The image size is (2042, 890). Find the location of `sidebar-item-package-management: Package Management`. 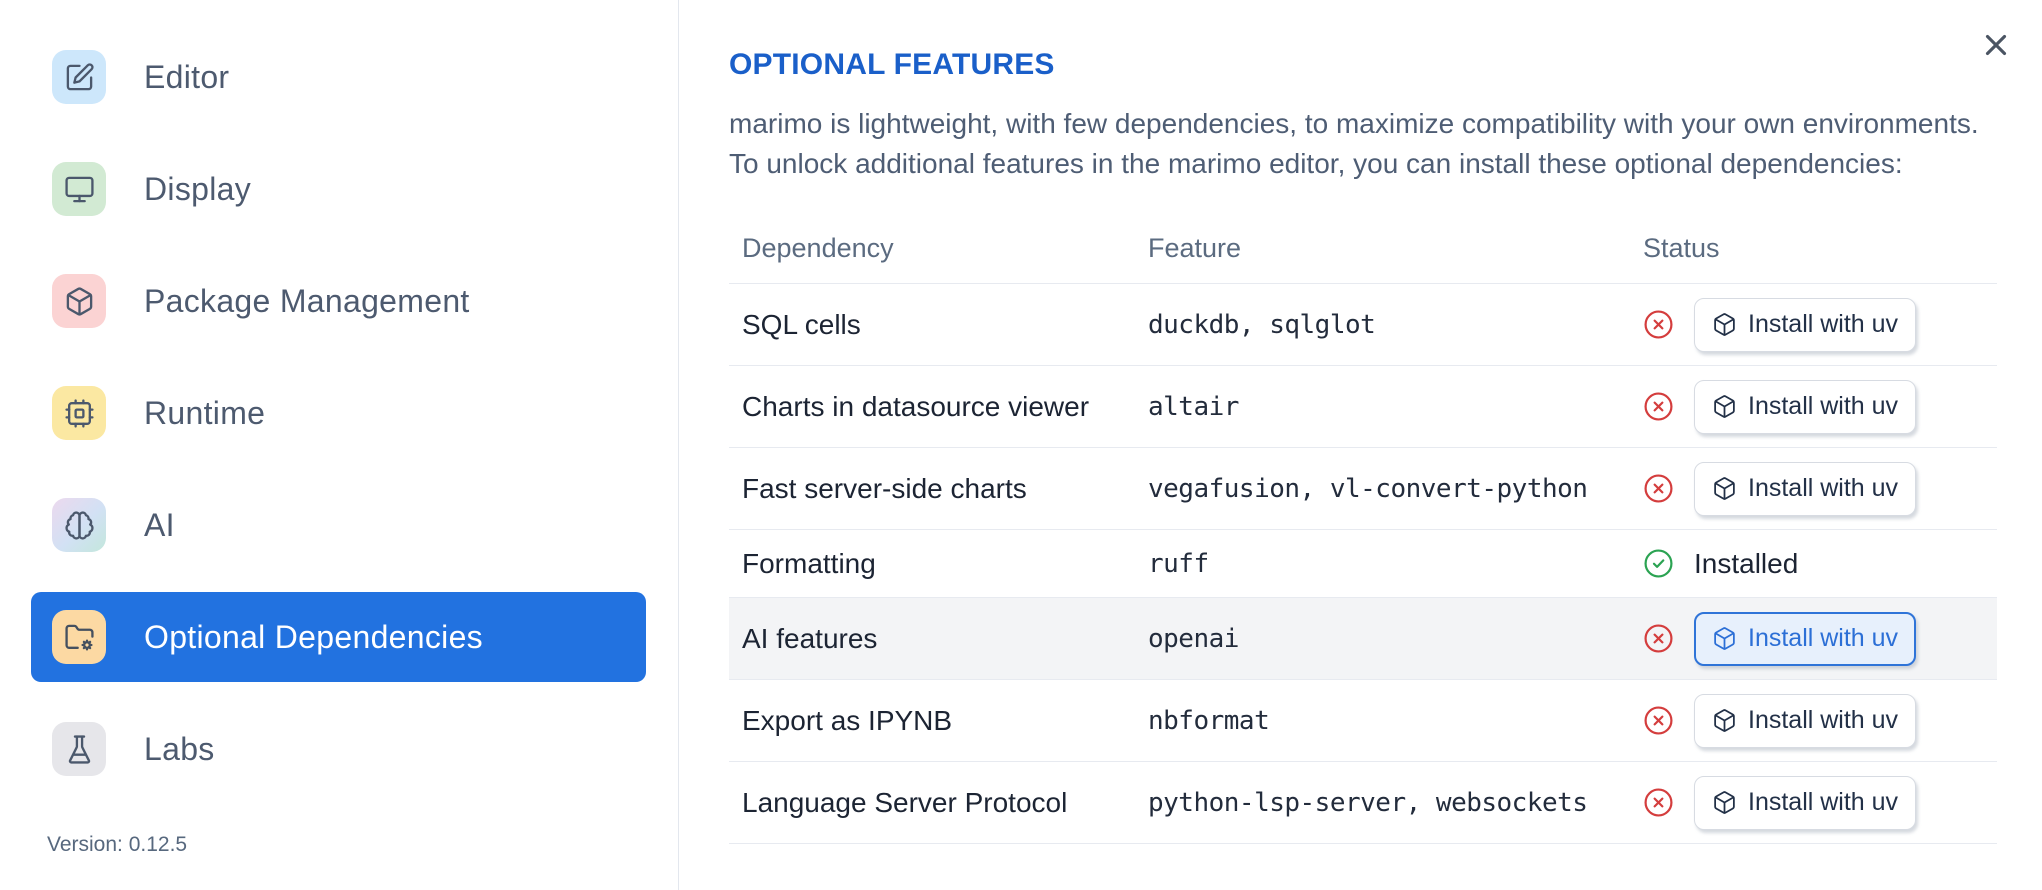

sidebar-item-package-management: Package Management is located at coordinates (338, 301).